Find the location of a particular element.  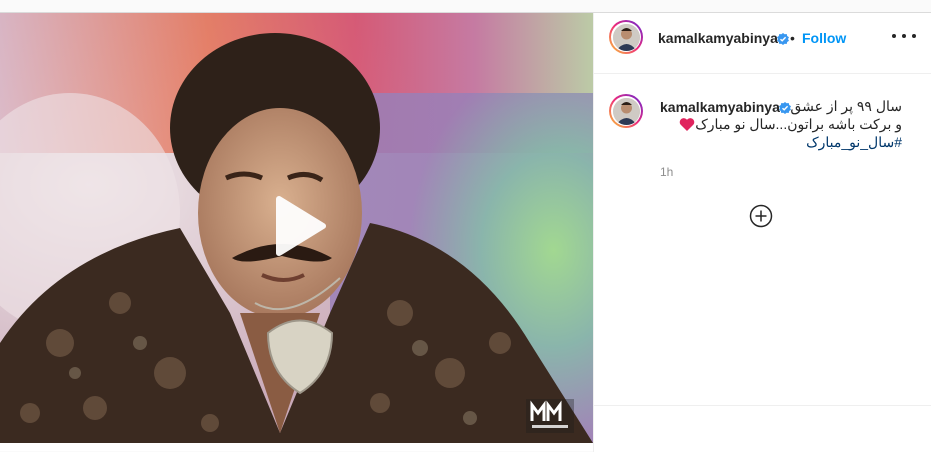

divider is located at coordinates (762, 405).